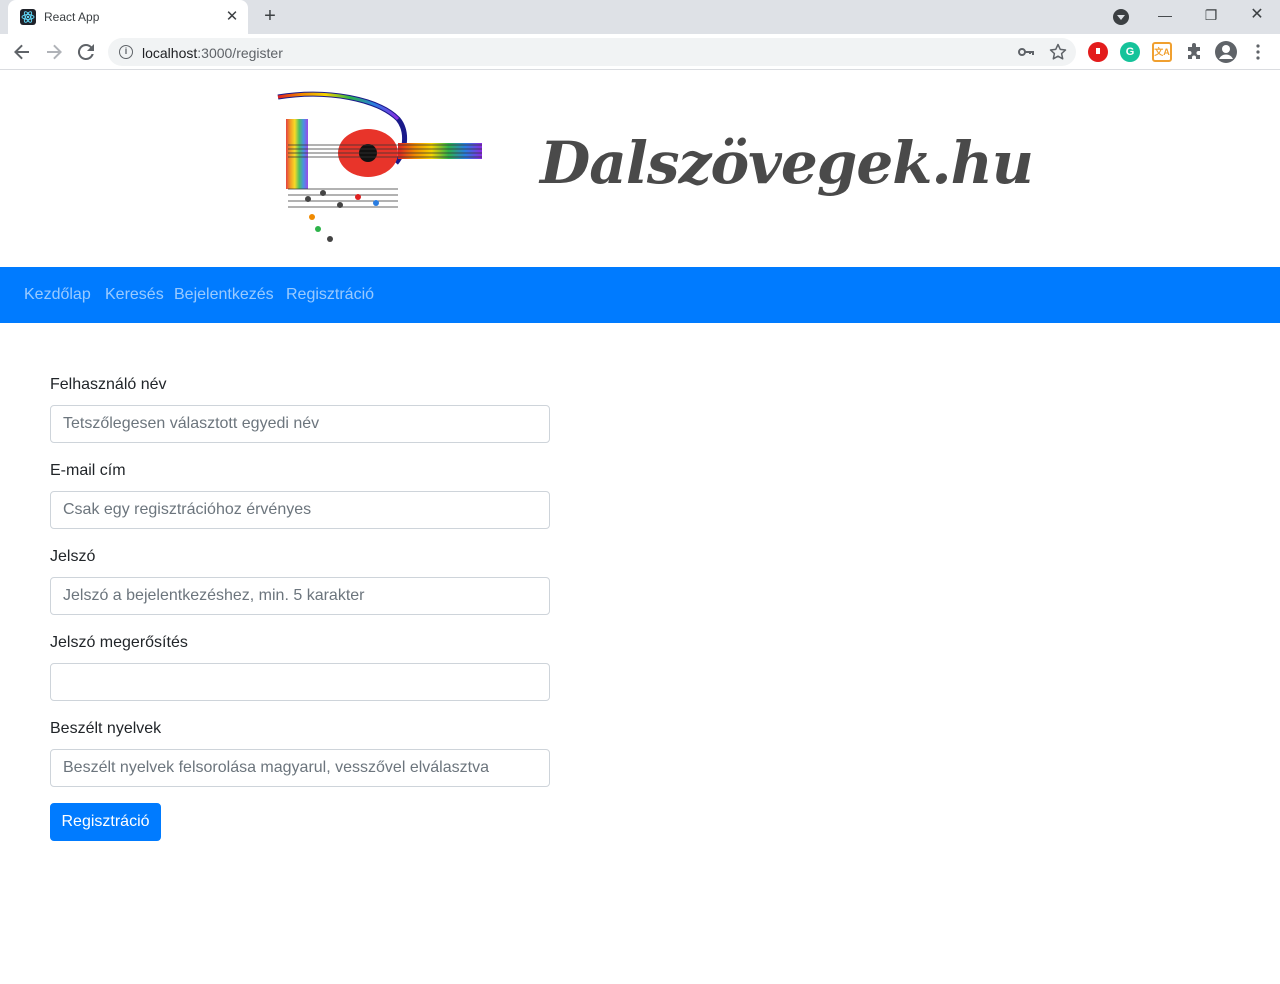 Image resolution: width=1280 pixels, height=984 pixels. Describe the element at coordinates (106, 728) in the screenshot. I see `languages-label: Beszélt nyelvek` at that location.